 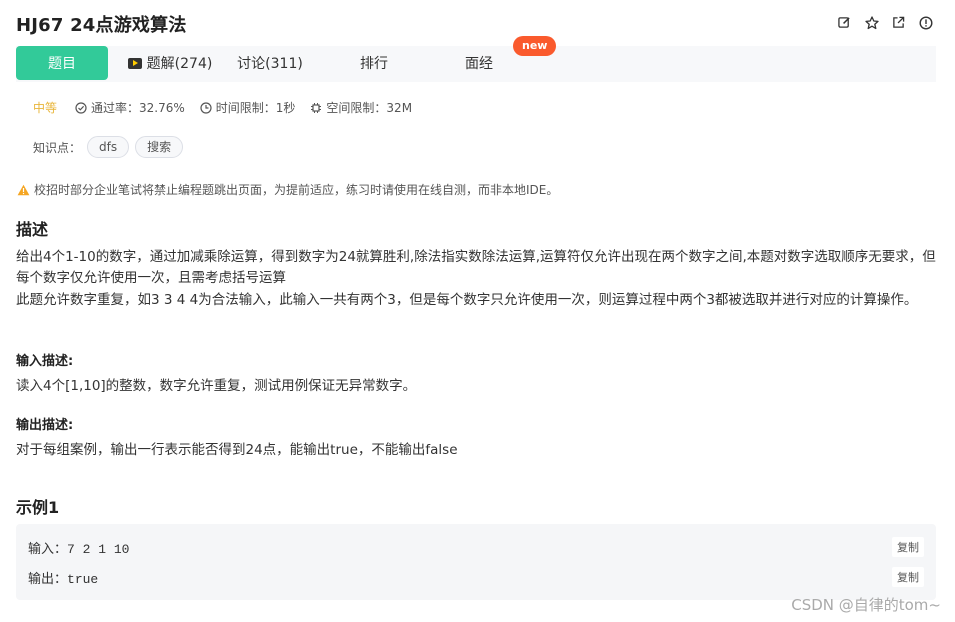 I want to click on output-description-heading: 输出描述:, so click(x=45, y=425).